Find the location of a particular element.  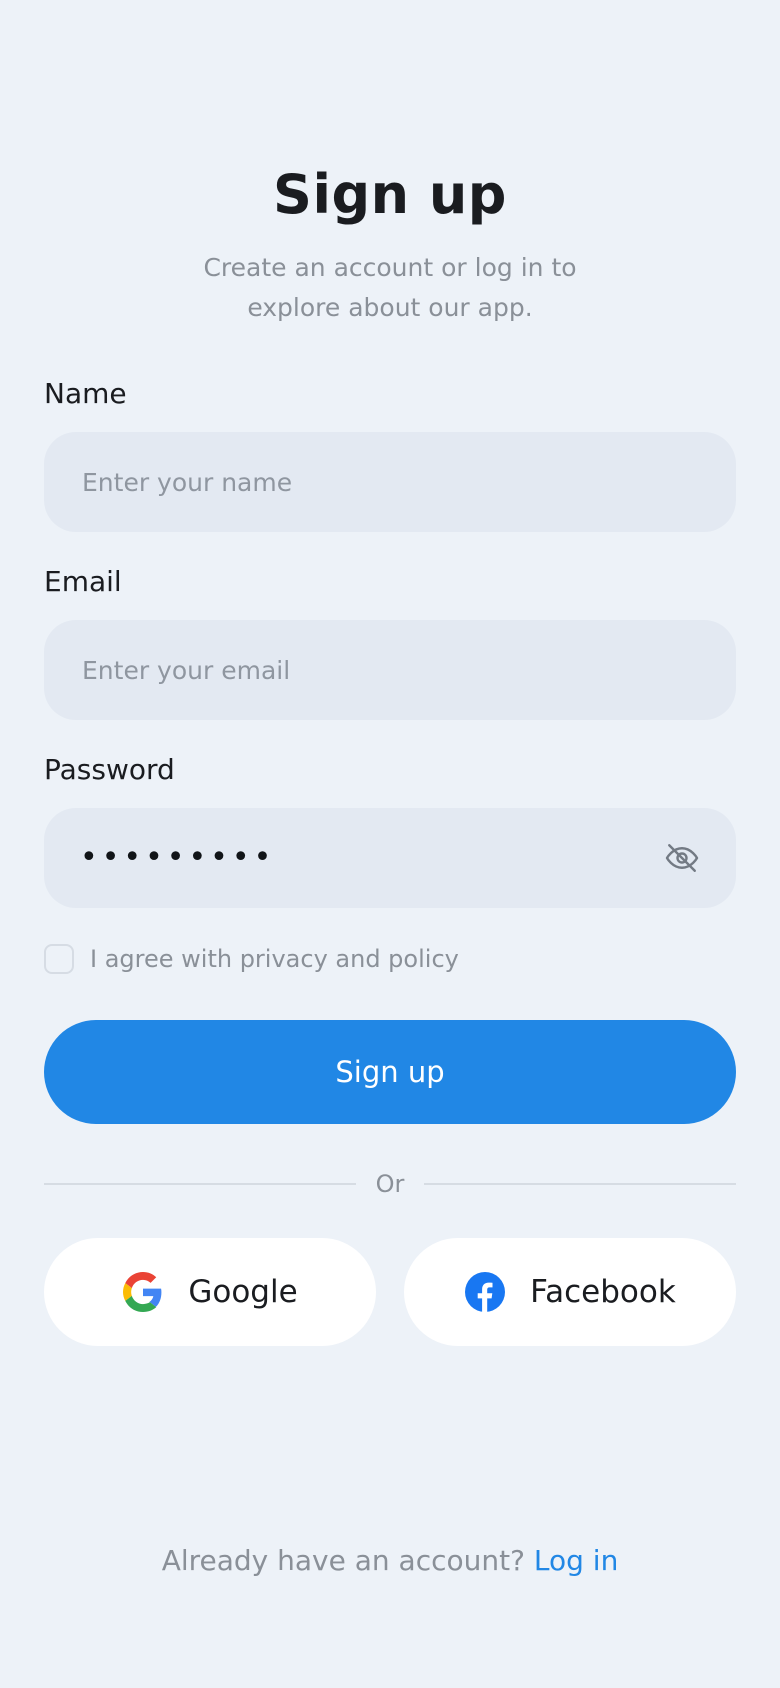

agree-row: I agree with privacy and policy is located at coordinates (251, 959).